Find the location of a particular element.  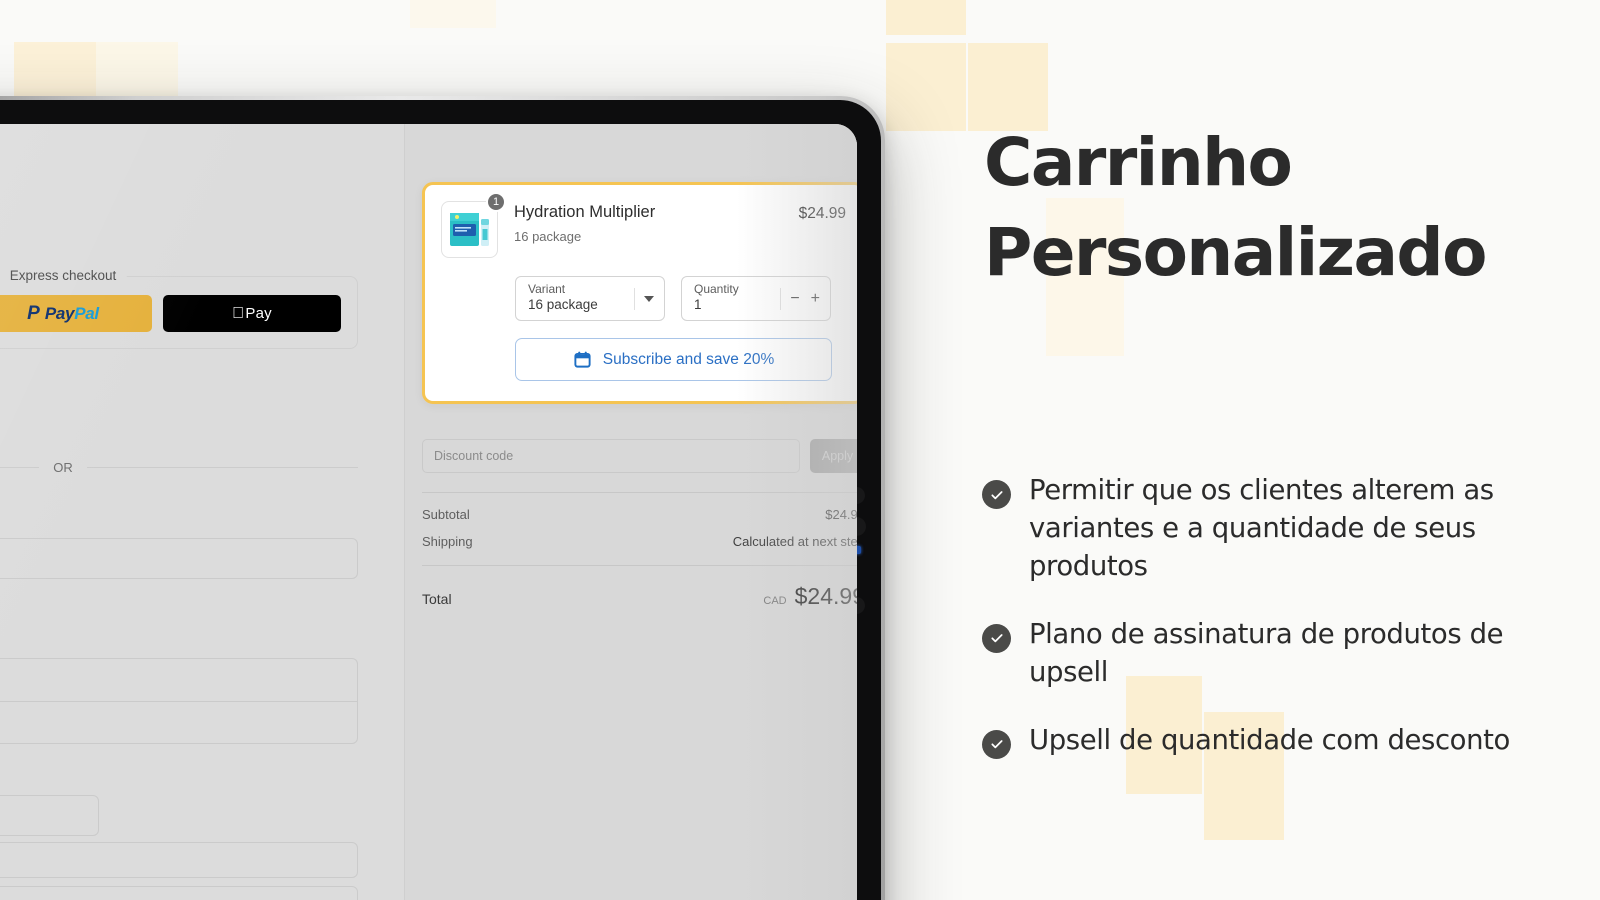

table-row: Shipping Calculated at next step is located at coordinates (639, 541).